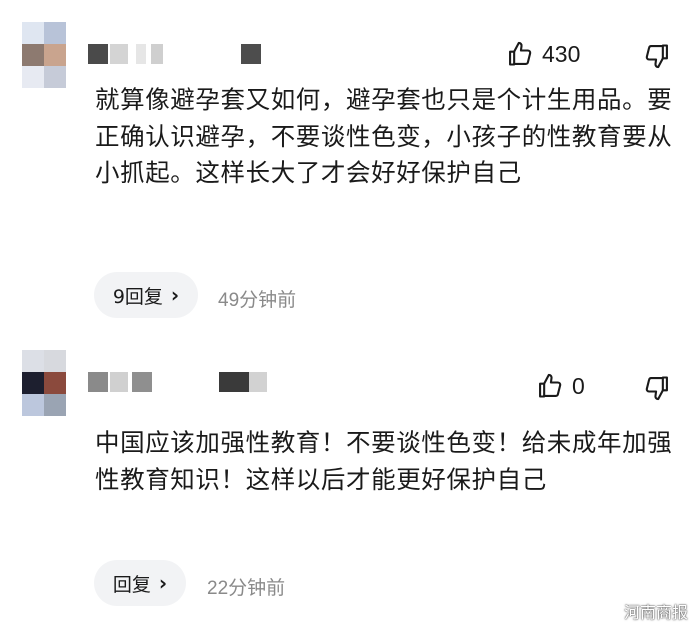 The height and width of the screenshot is (633, 700). What do you see at coordinates (655, 612) in the screenshot?
I see `watermark-text: 河南商报` at bounding box center [655, 612].